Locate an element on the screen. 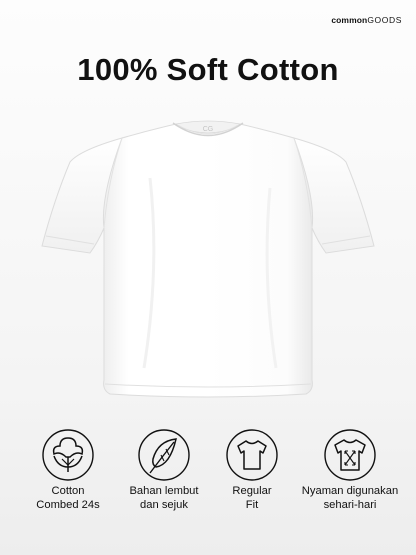 This screenshot has height=555, width=416. feature-cotton: Cotton Combed 24s is located at coordinates (68, 469).